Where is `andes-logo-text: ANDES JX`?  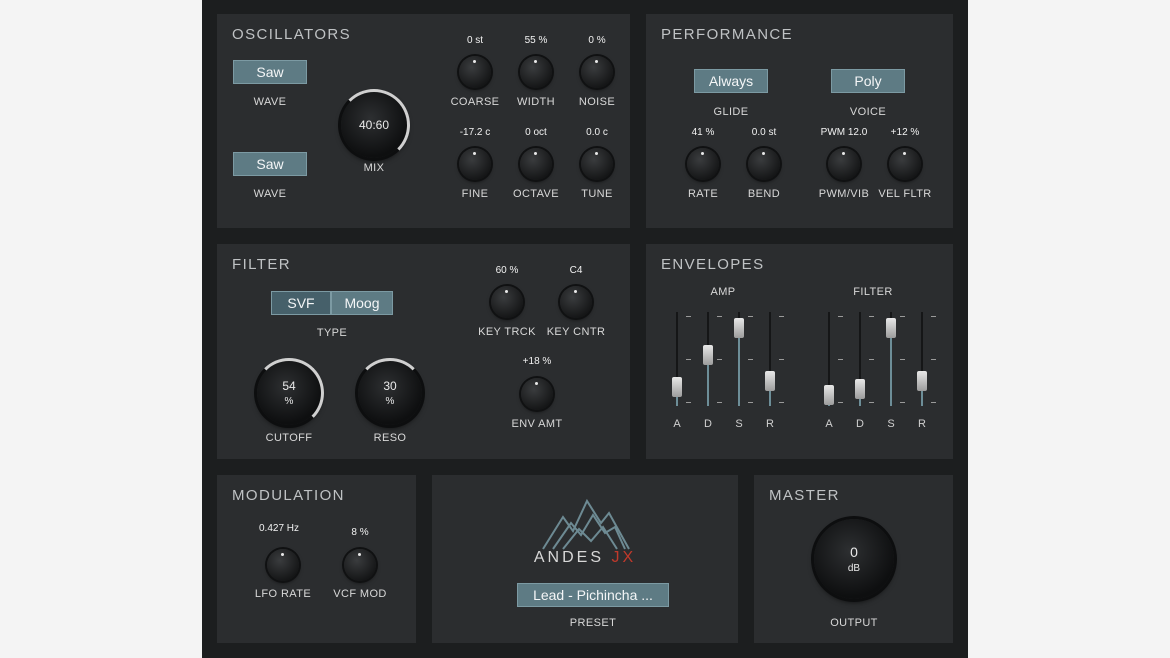 andes-logo-text: ANDES JX is located at coordinates (585, 558).